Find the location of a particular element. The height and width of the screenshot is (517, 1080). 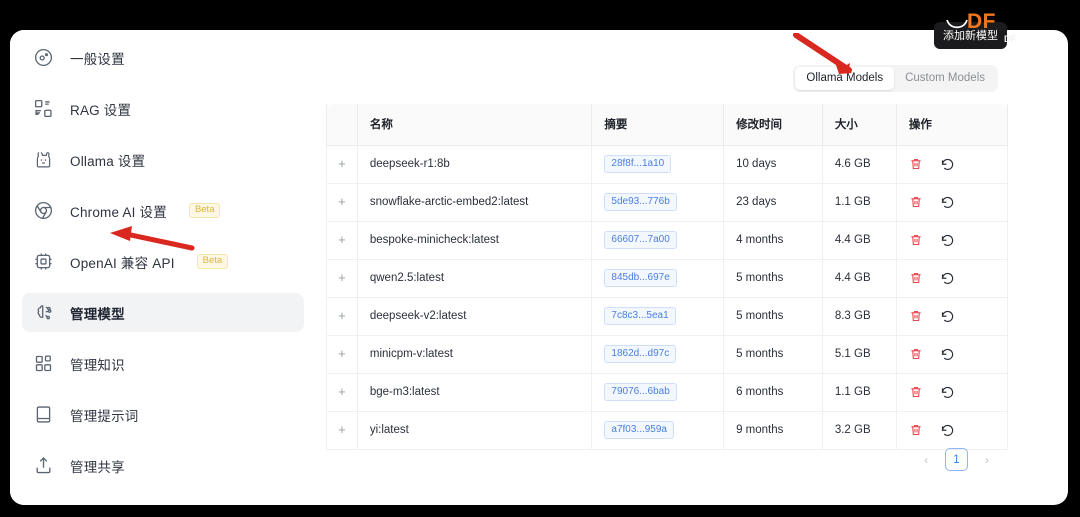

digest-badge: 7c8c3...5ea1 is located at coordinates (640, 316).